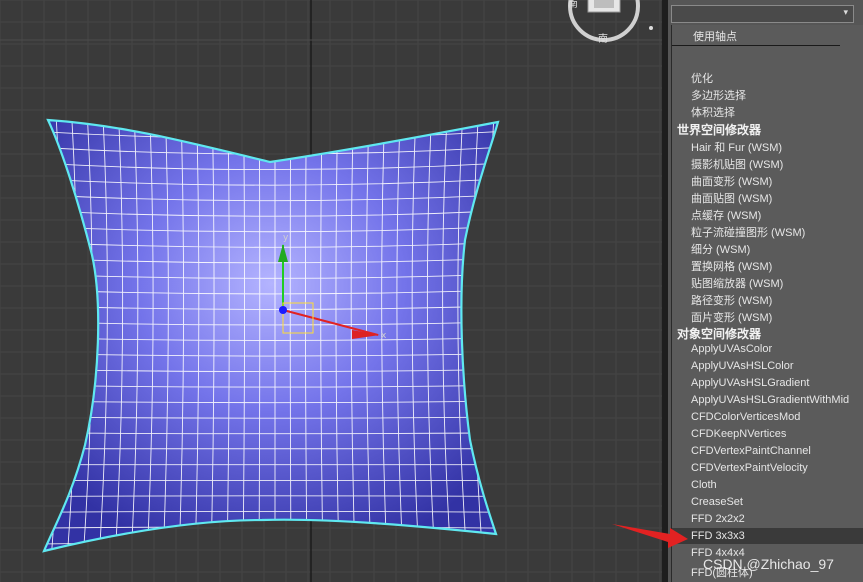  What do you see at coordinates (751, 451) in the screenshot?
I see `list-item: CFDVertexPaintChannel` at bounding box center [751, 451].